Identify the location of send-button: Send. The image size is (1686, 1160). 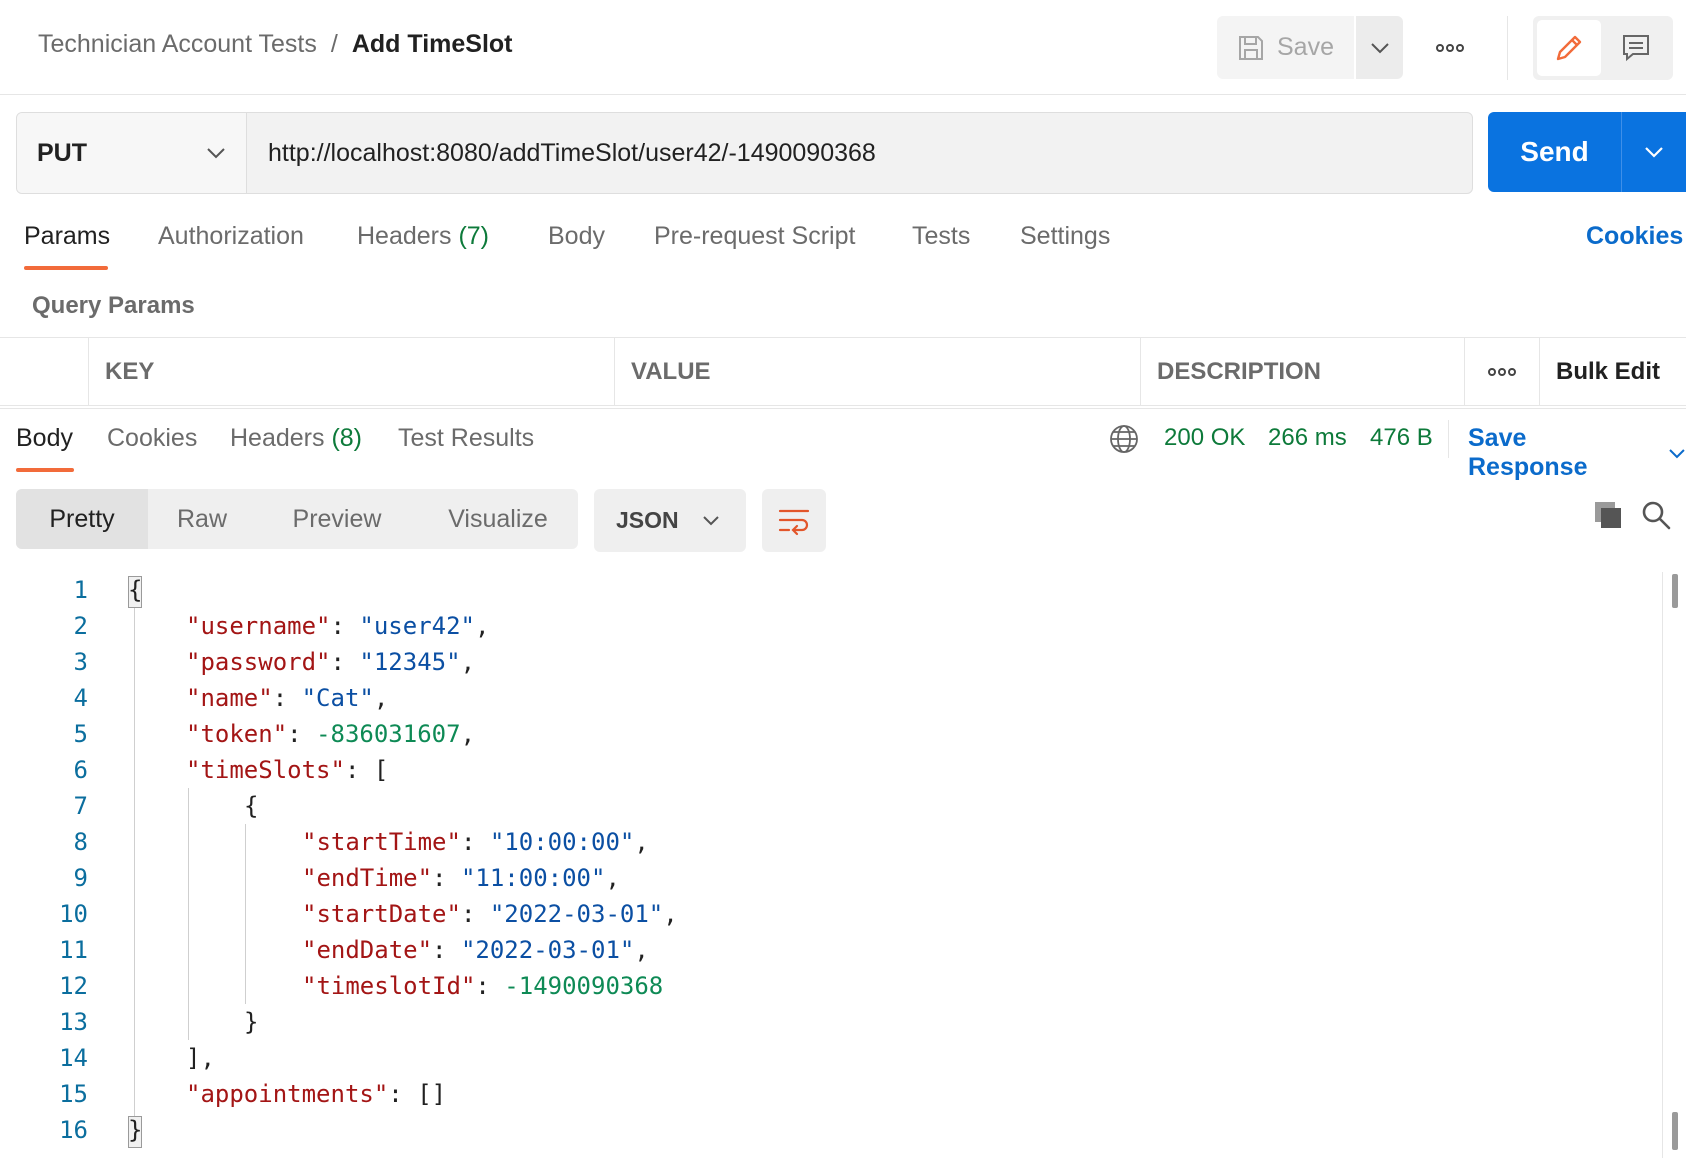
(1555, 152).